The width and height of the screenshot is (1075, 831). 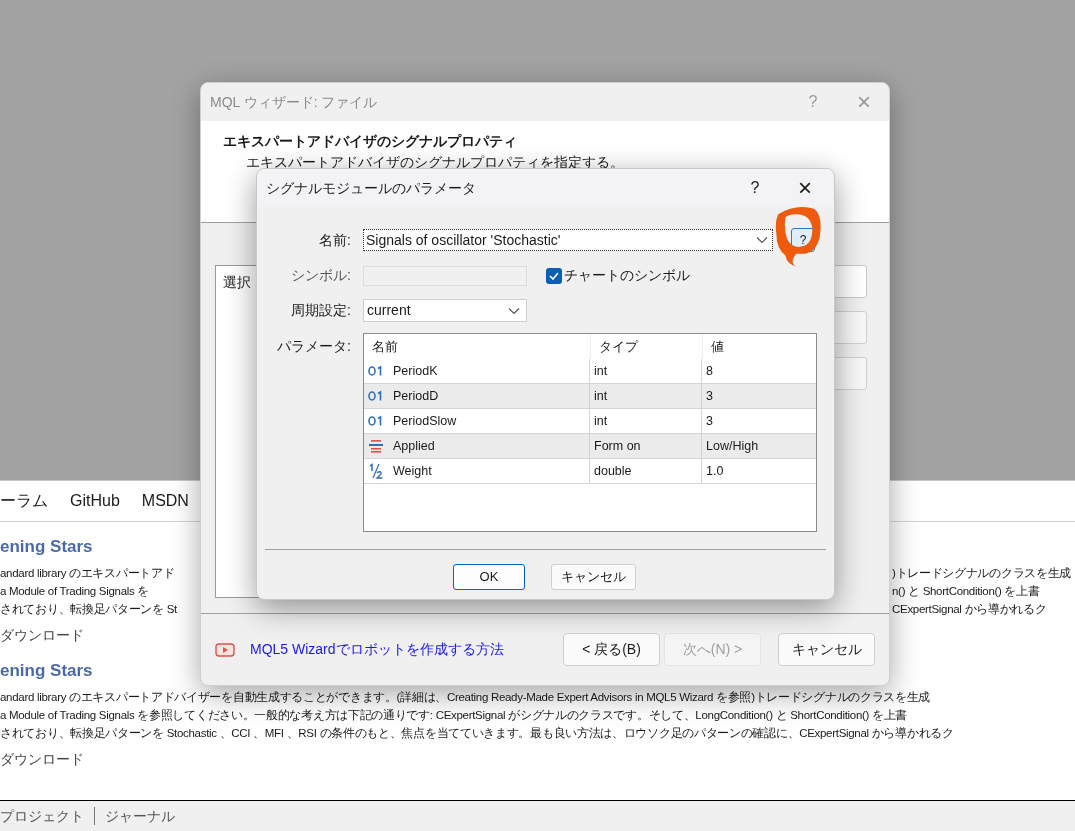 I want to click on table-cell-text: PeriodSlow, so click(x=425, y=421).